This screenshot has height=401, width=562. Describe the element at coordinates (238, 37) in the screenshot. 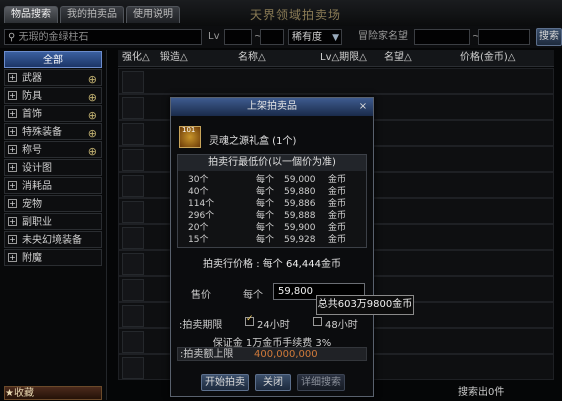

I see `lv-min-input` at that location.